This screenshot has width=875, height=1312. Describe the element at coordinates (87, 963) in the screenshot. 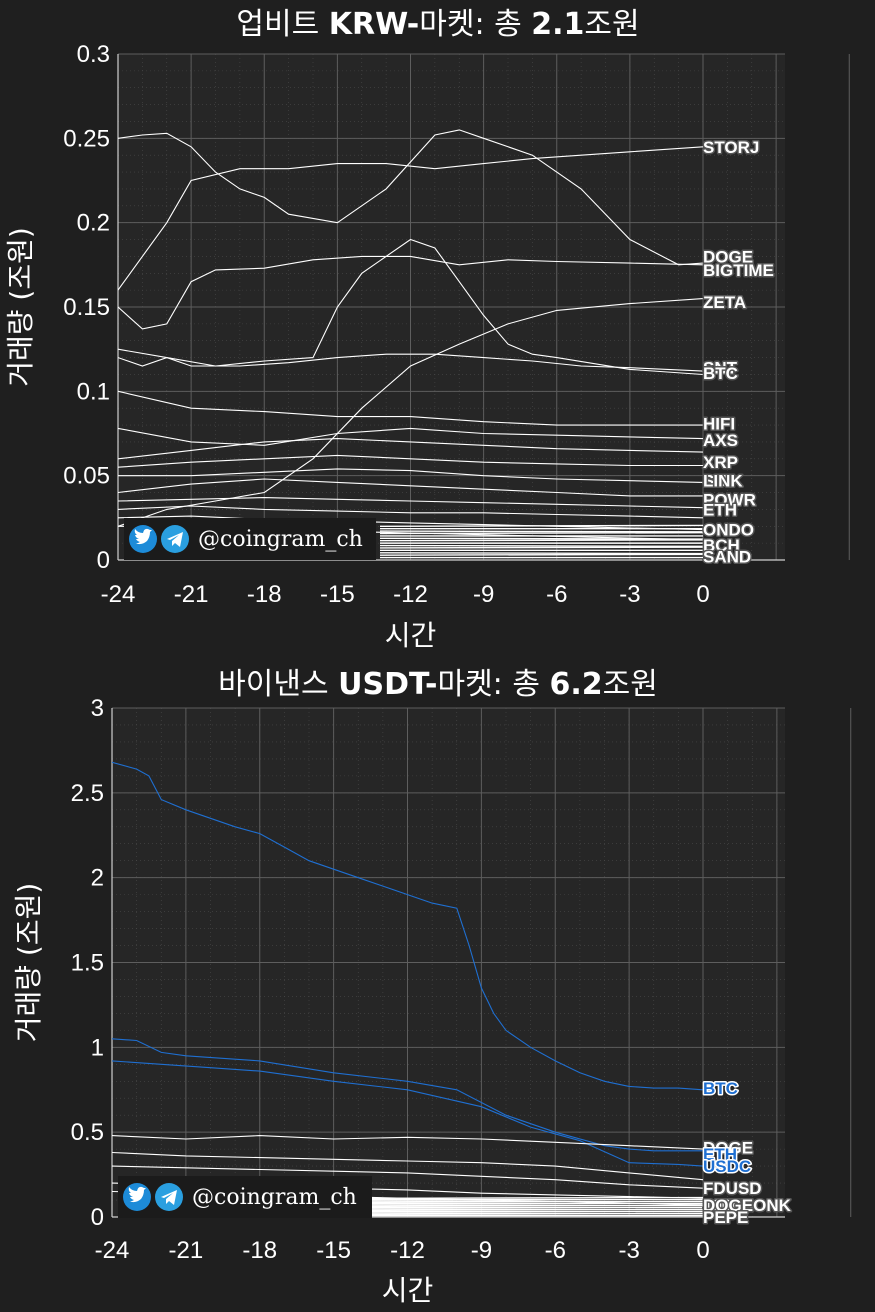

I see `y-tick-label: 1.5` at that location.